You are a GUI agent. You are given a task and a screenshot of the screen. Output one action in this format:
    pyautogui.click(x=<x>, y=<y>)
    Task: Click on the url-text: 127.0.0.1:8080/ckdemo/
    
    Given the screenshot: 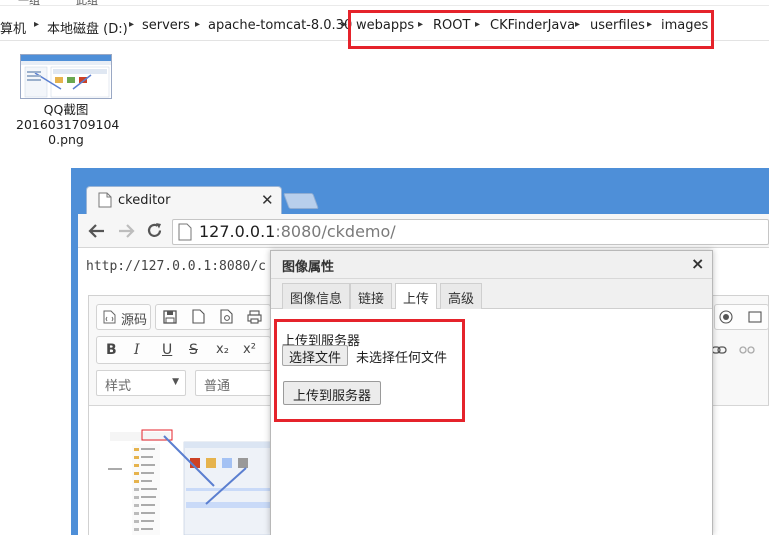 What is the action you would take?
    pyautogui.click(x=297, y=231)
    